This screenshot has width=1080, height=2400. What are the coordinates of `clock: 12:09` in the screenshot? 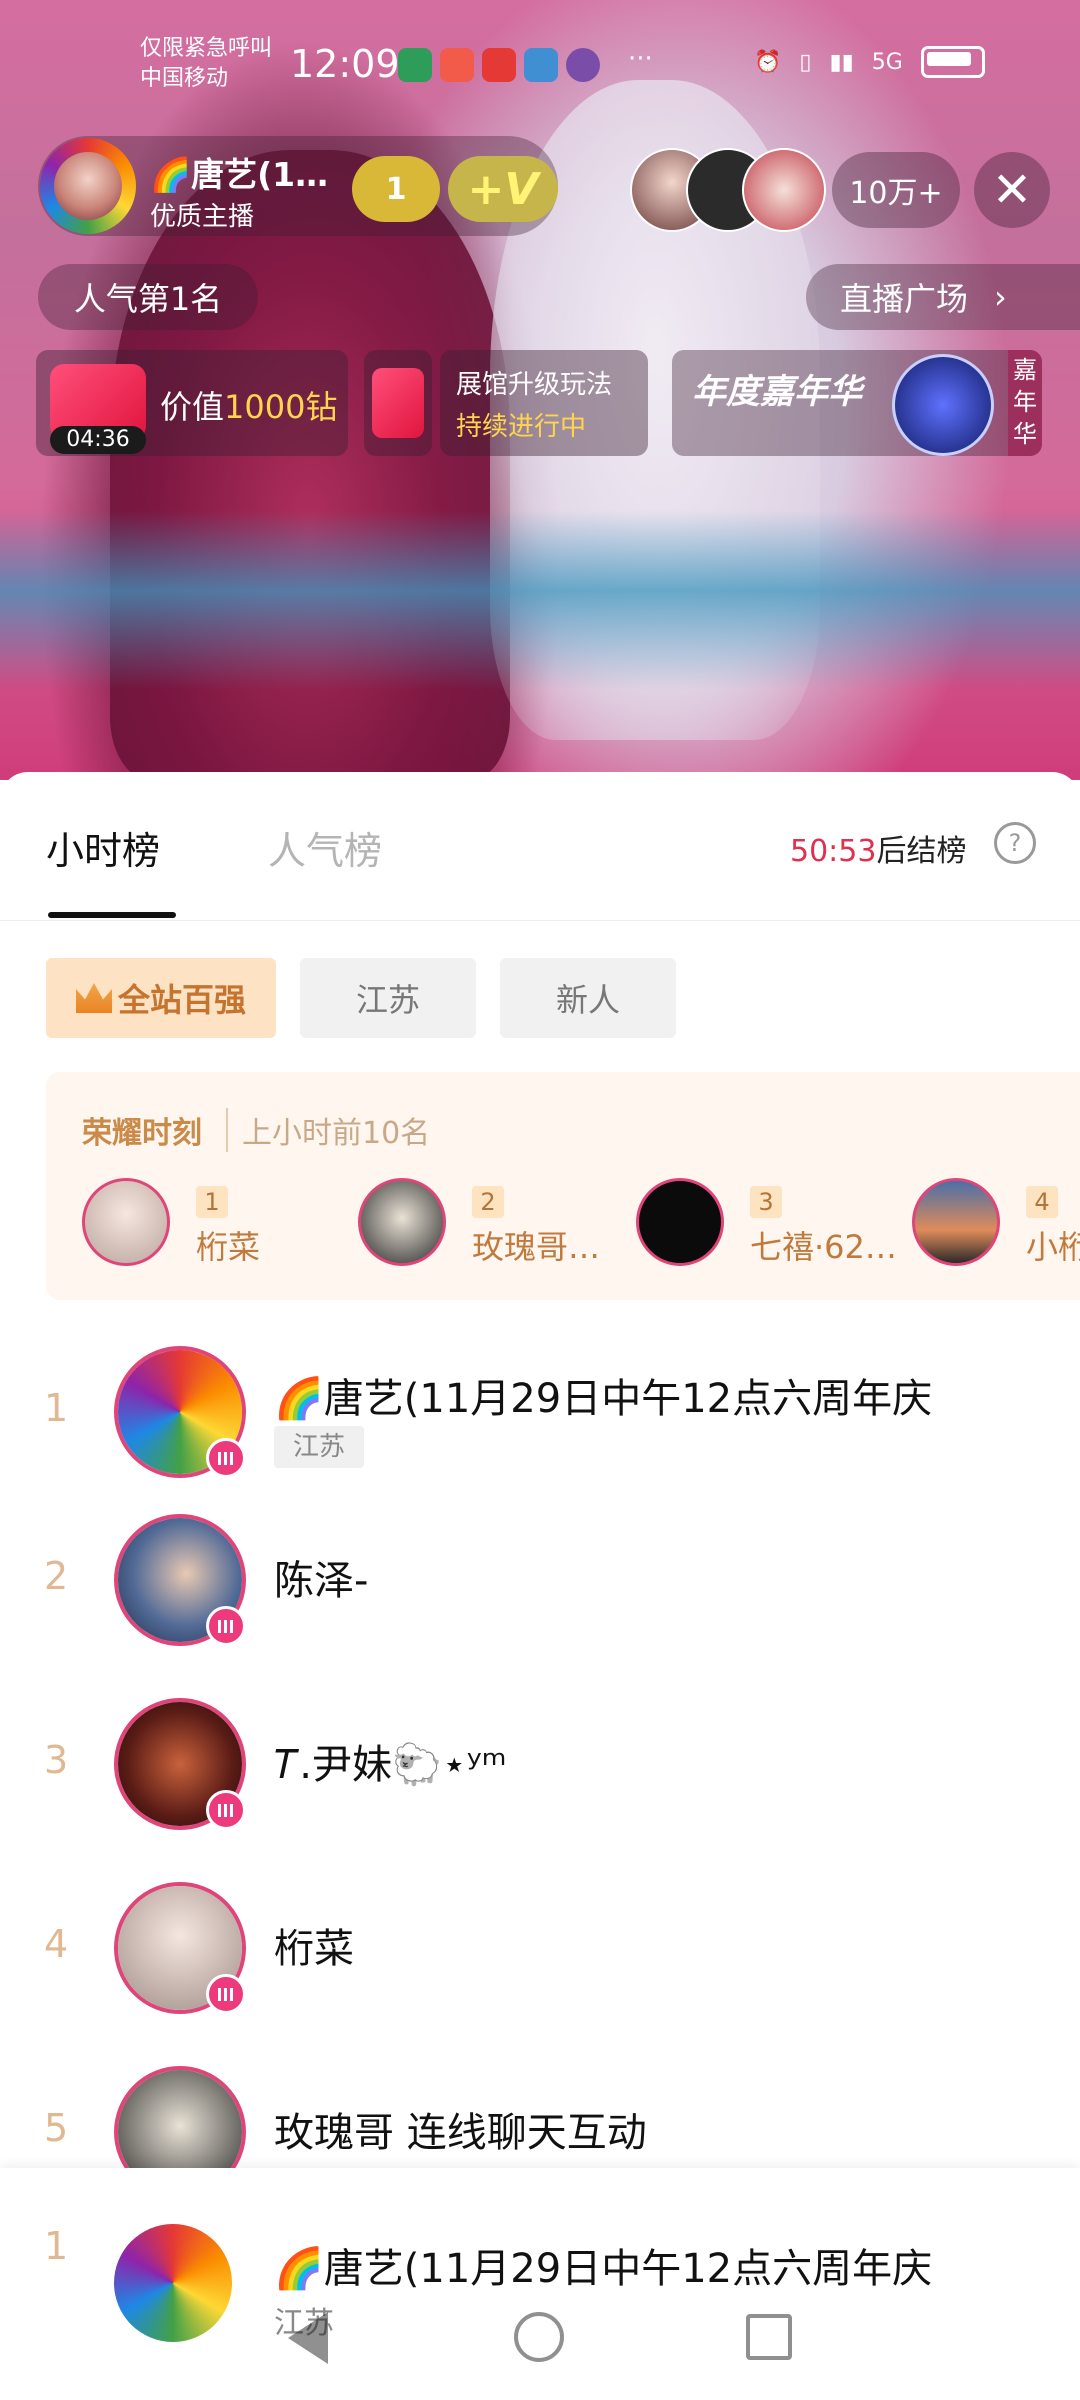 It's located at (345, 64).